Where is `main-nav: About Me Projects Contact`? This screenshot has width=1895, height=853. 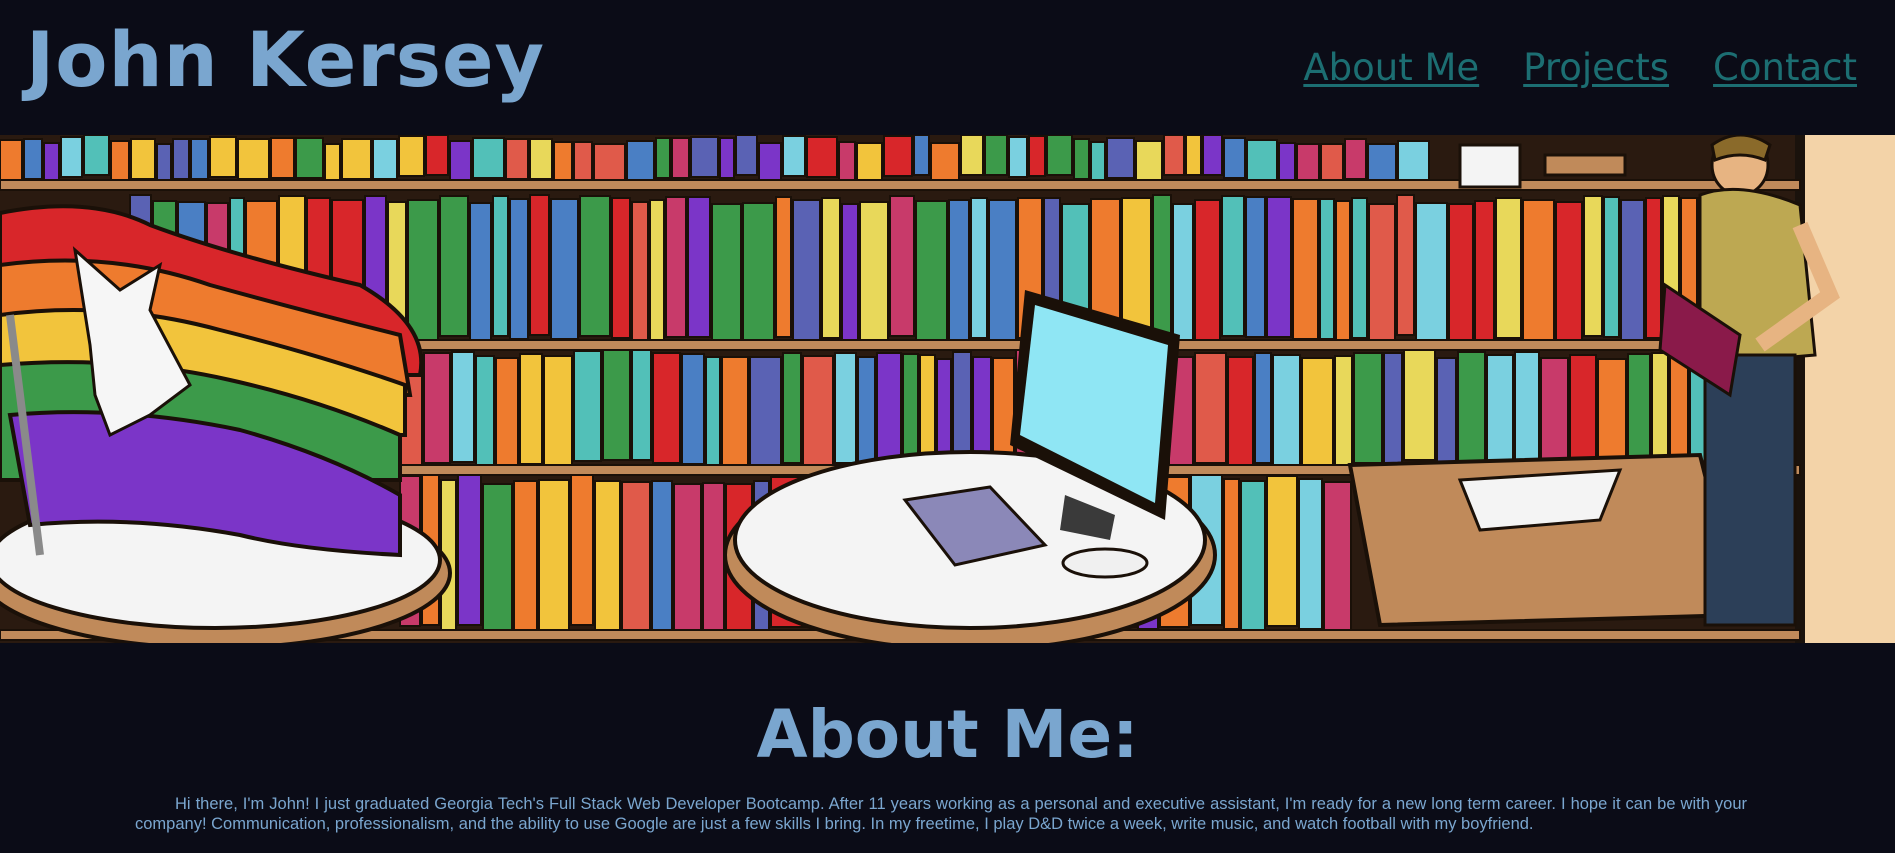
main-nav: About Me Projects Contact is located at coordinates (1580, 67).